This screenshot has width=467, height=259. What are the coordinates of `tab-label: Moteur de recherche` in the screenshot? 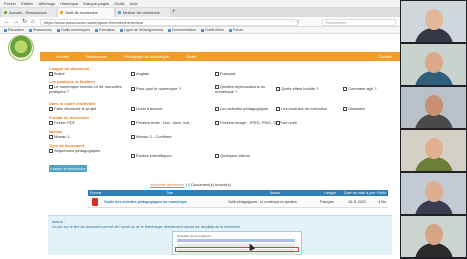 It's located at (141, 12).